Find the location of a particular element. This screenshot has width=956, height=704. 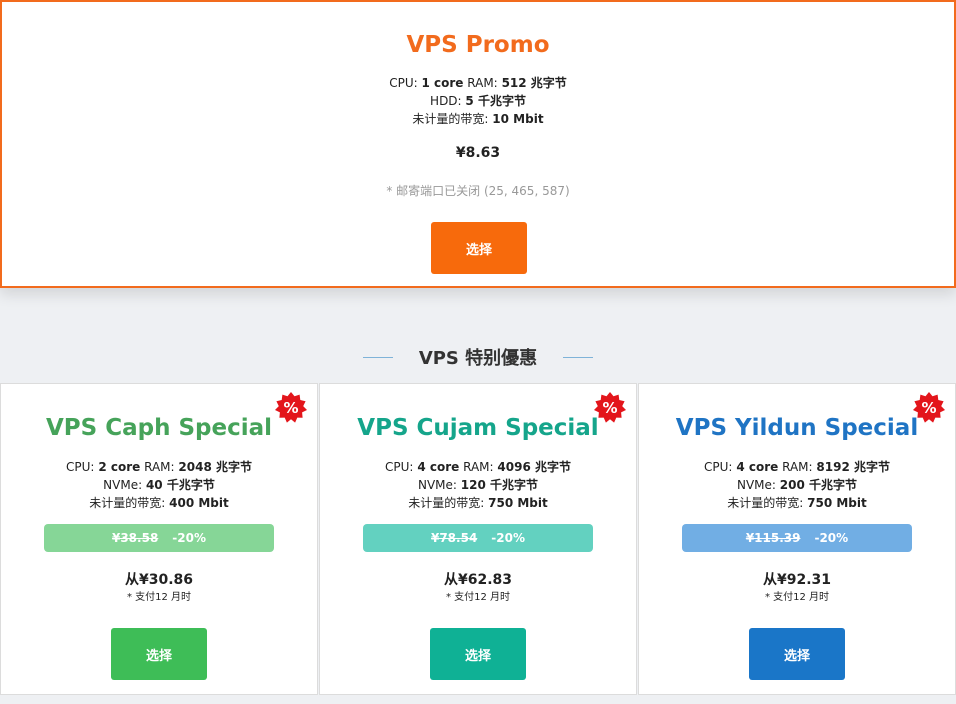

section-heading: VPS 特别優惠 is located at coordinates (478, 357).